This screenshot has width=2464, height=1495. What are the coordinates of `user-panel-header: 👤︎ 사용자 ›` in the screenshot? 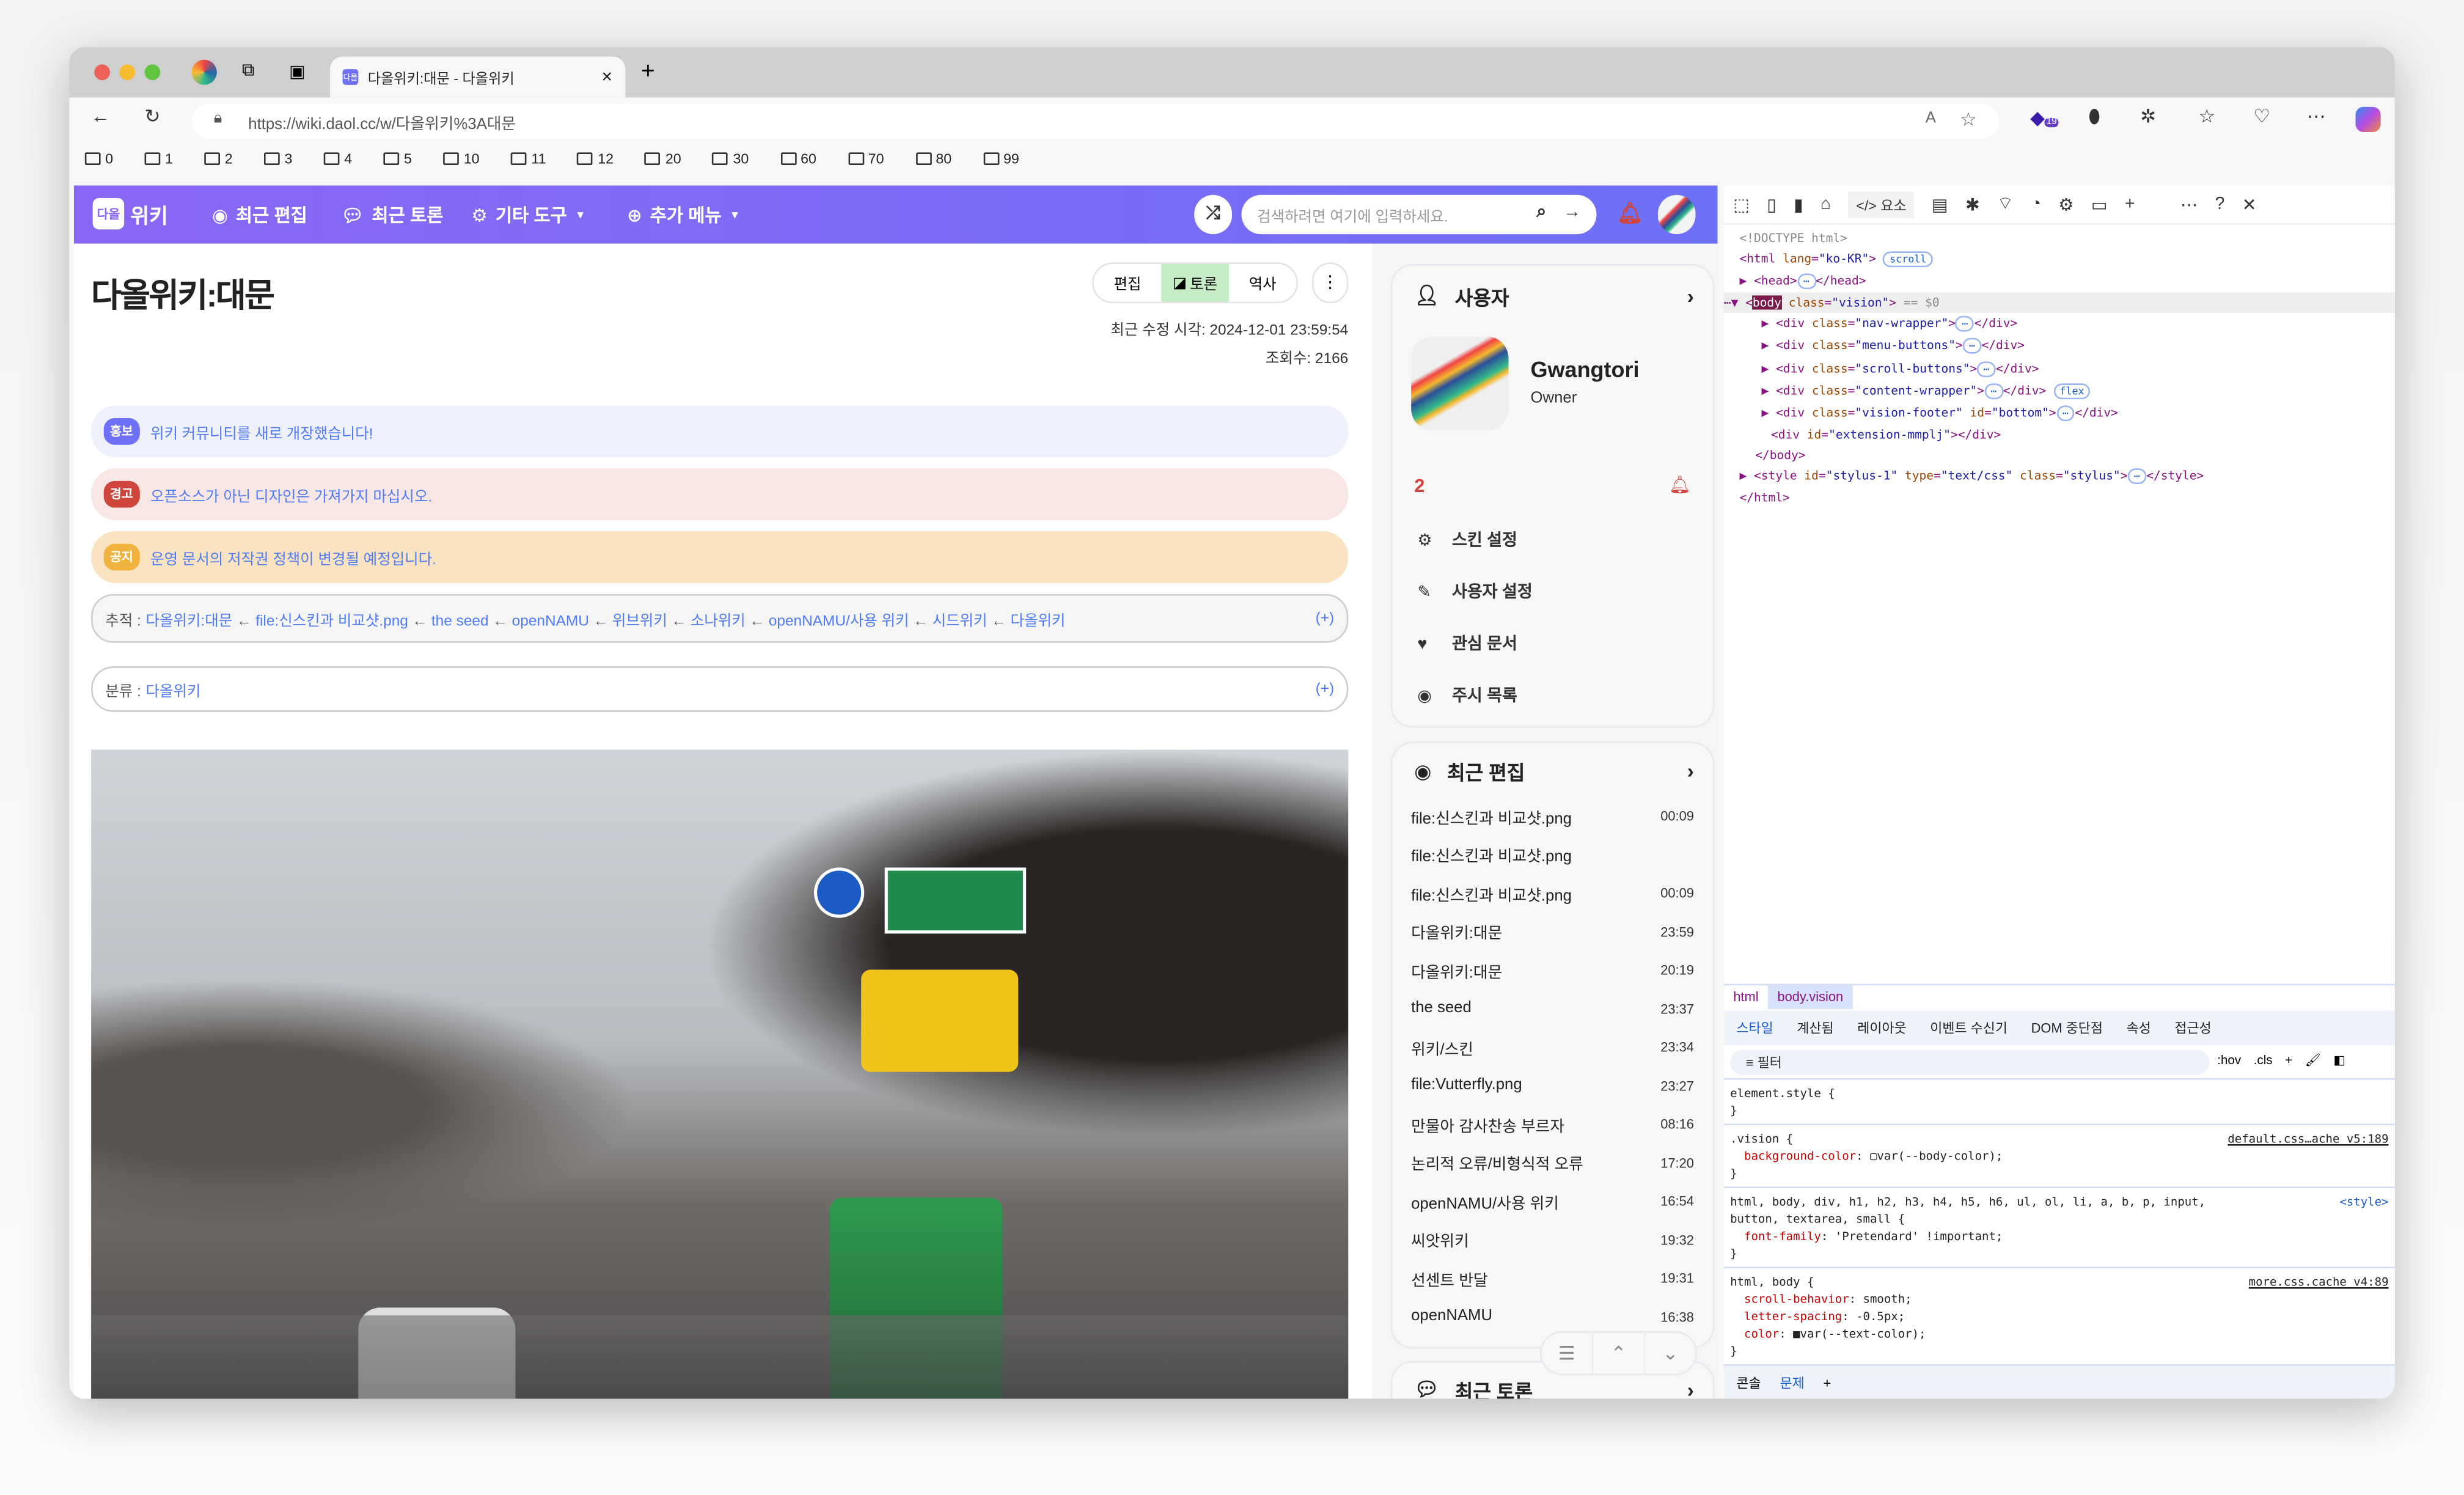 It's located at (1553, 296).